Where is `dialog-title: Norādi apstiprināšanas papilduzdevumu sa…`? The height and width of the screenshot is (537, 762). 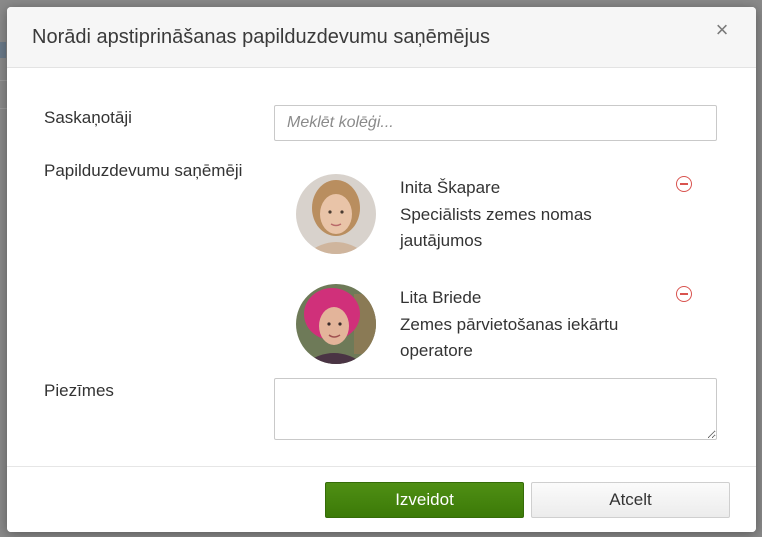 dialog-title: Norādi apstiprināšanas papilduzdevumu sa… is located at coordinates (261, 37).